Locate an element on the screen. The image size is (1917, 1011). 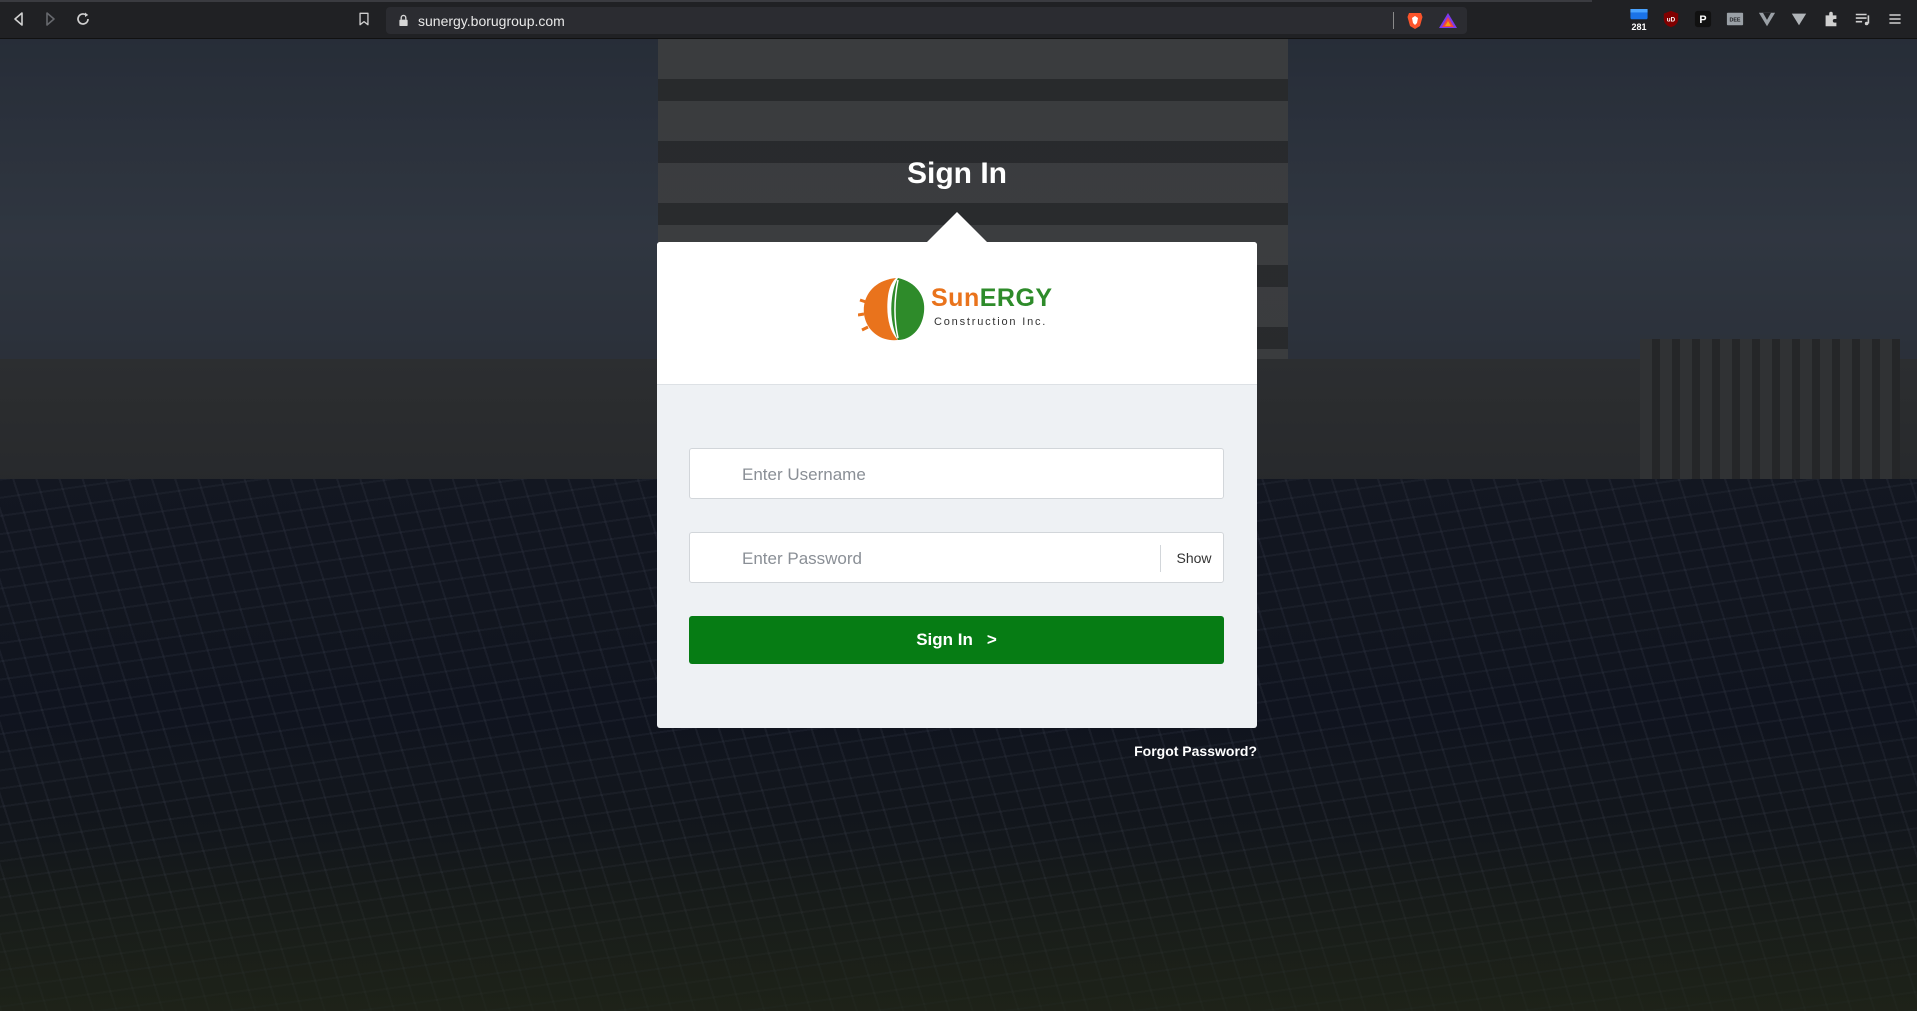
lock-icon is located at coordinates (404, 21).